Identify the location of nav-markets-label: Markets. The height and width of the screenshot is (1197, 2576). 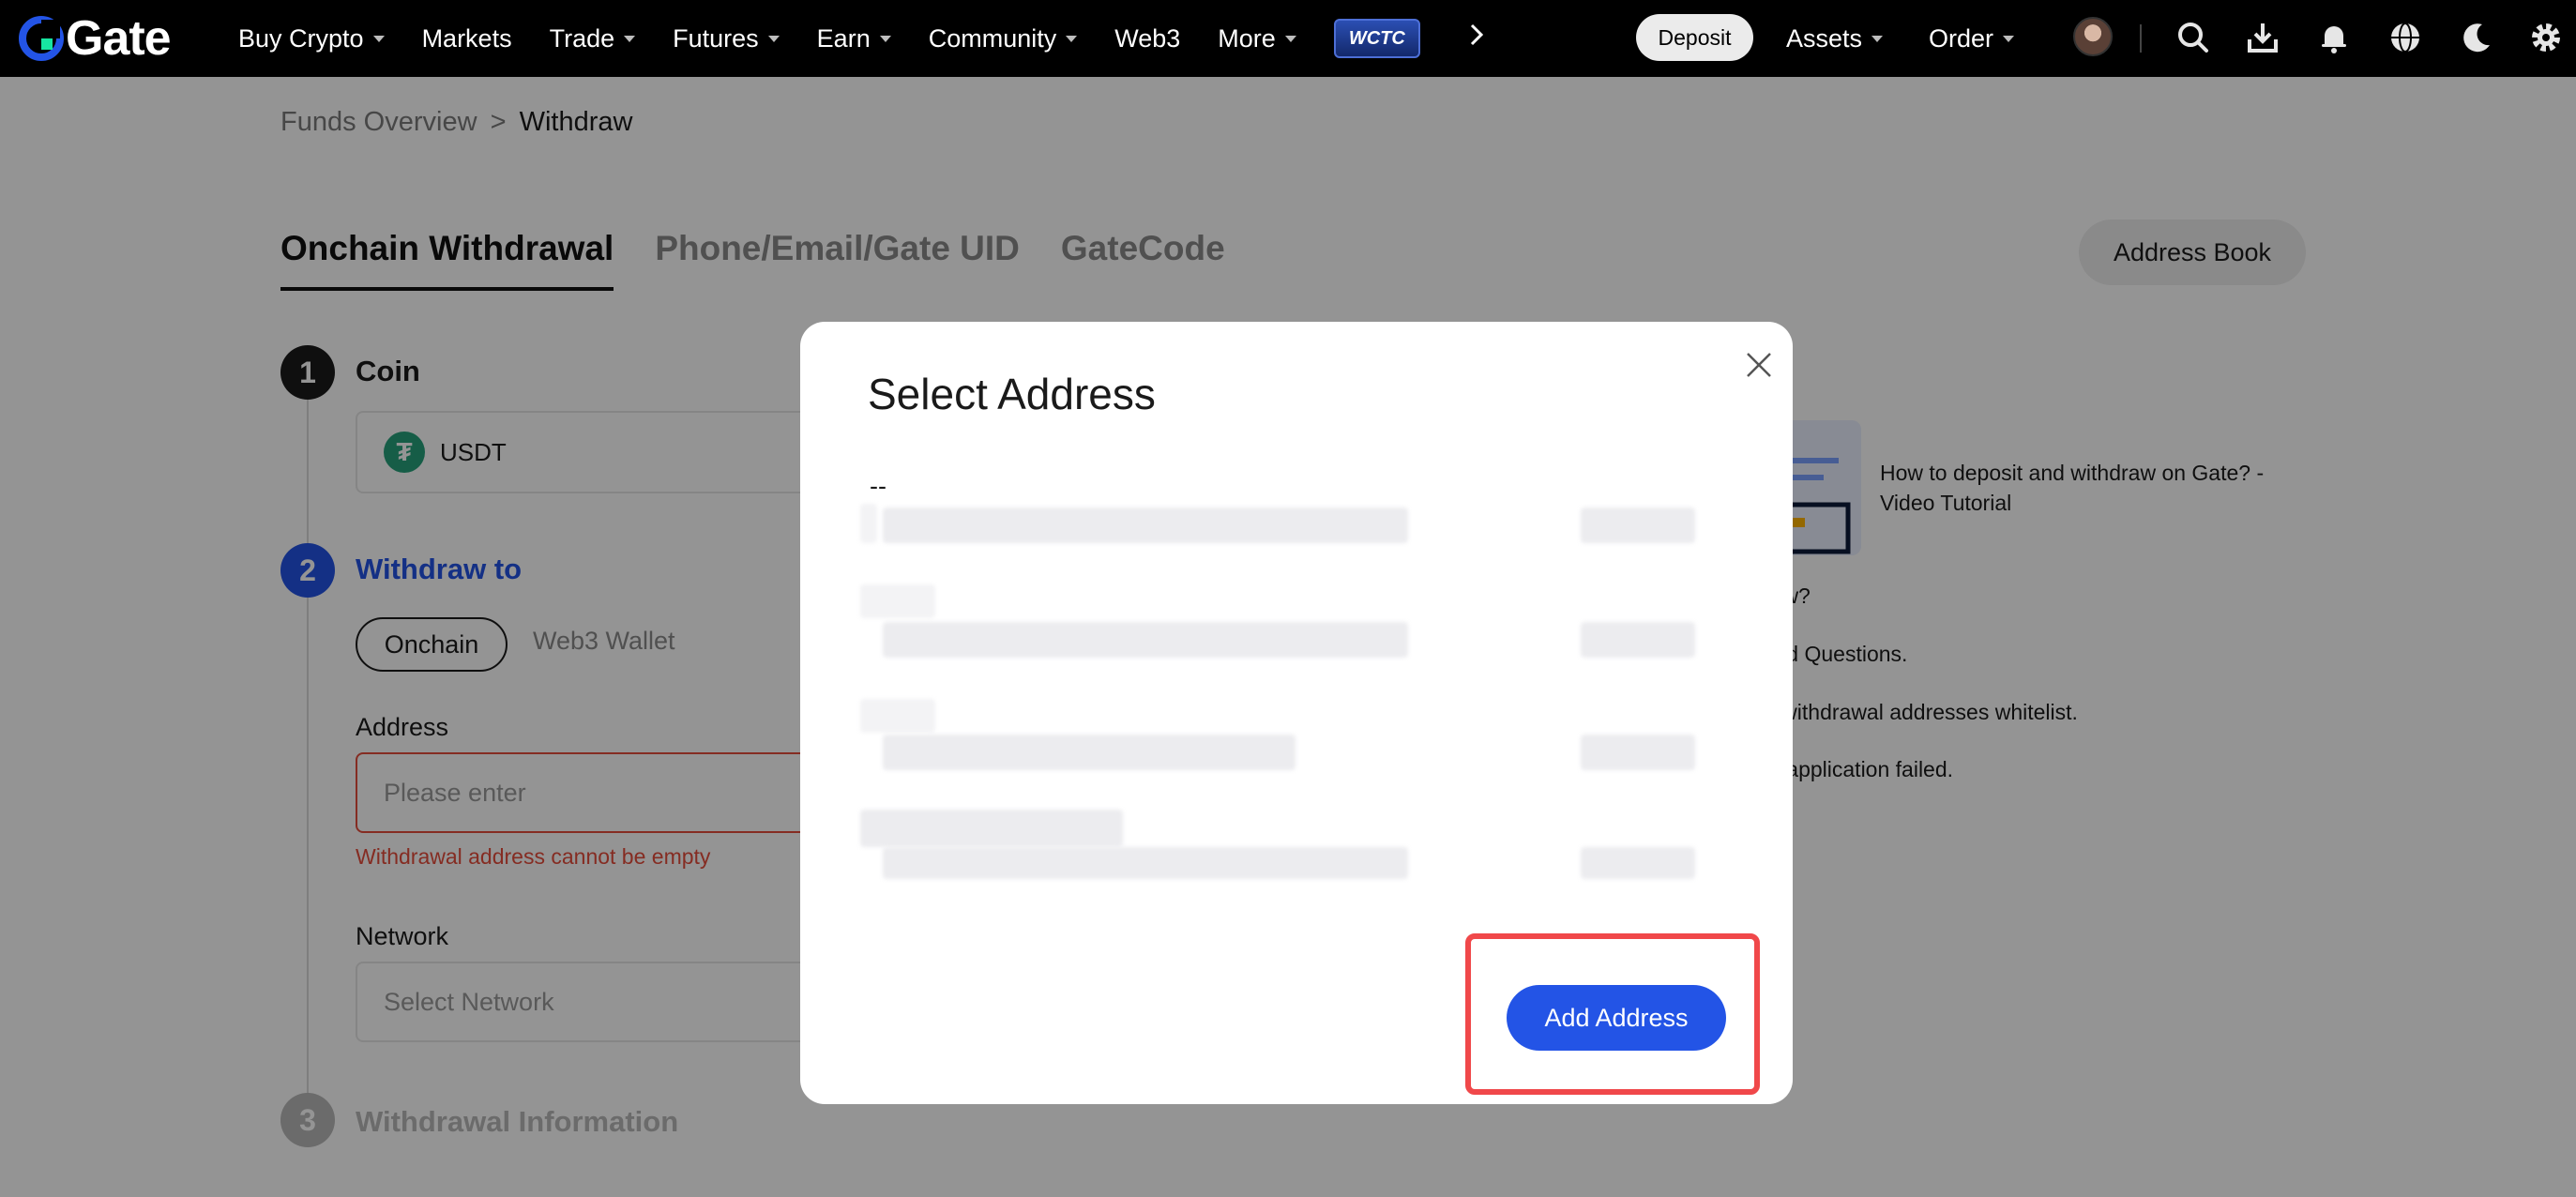
(466, 38).